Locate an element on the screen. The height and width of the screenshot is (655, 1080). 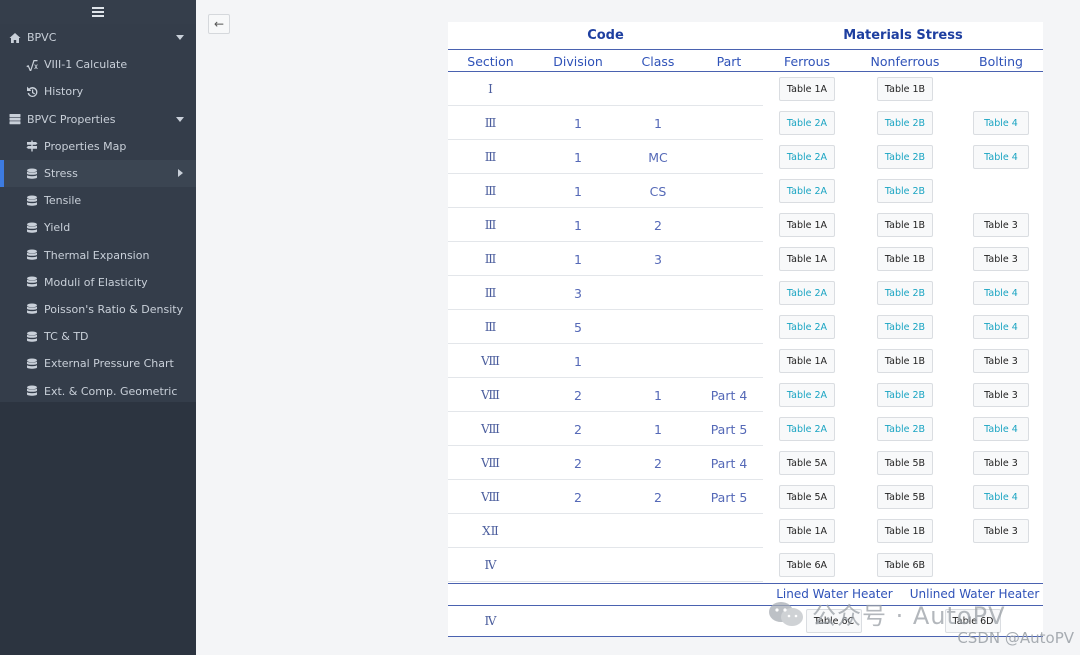
watermark-wechat: 公众号 · AutoPV is located at coordinates (887, 613).